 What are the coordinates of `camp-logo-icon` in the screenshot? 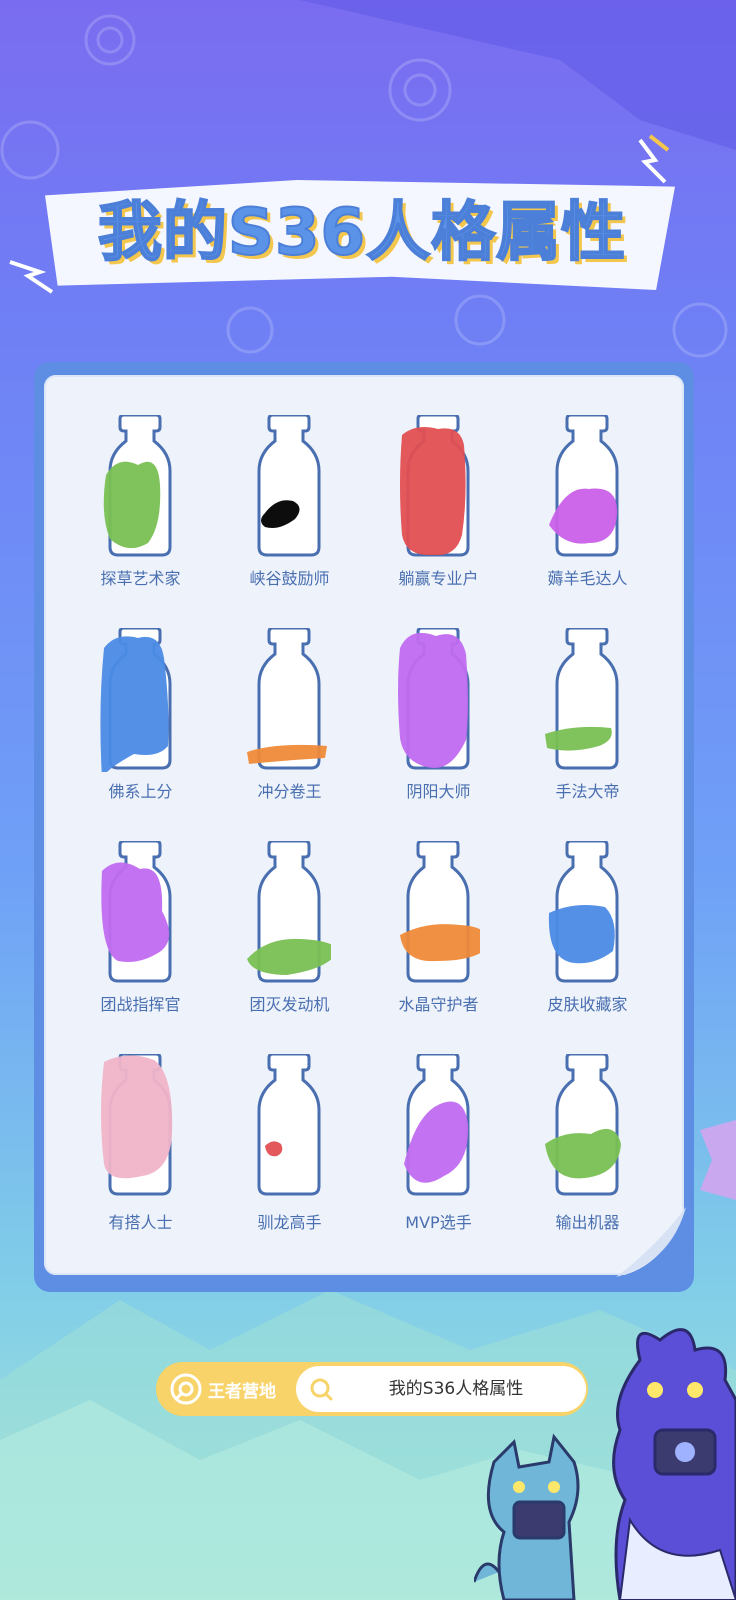 It's located at (186, 1389).